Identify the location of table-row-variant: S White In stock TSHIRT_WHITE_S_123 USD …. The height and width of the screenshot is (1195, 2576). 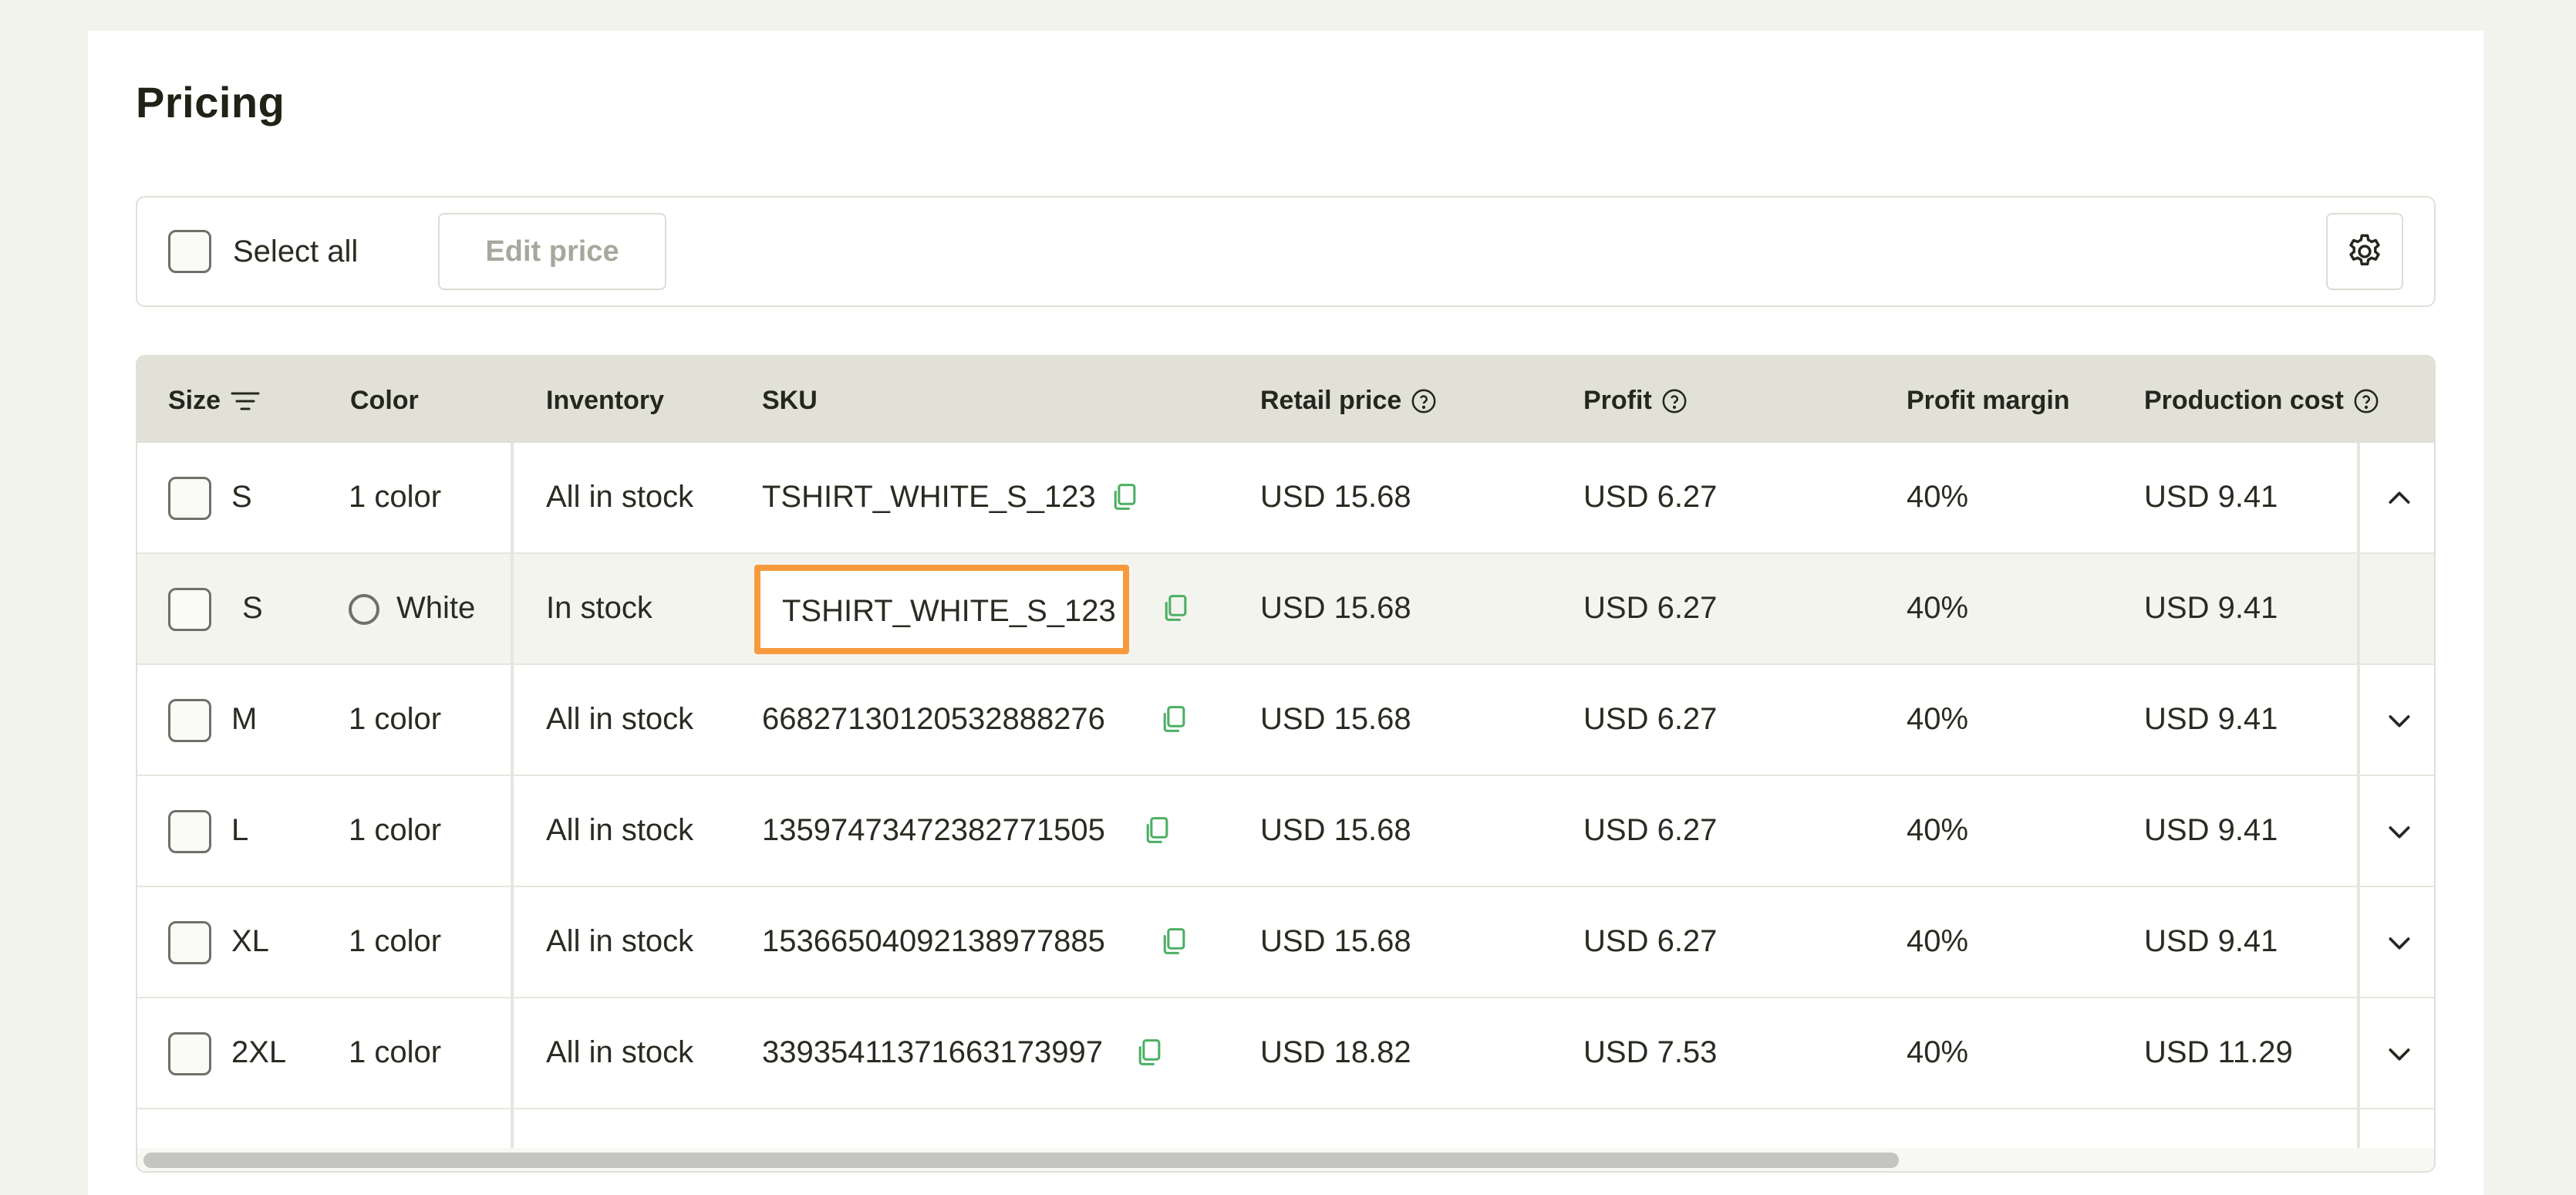
(1285, 609).